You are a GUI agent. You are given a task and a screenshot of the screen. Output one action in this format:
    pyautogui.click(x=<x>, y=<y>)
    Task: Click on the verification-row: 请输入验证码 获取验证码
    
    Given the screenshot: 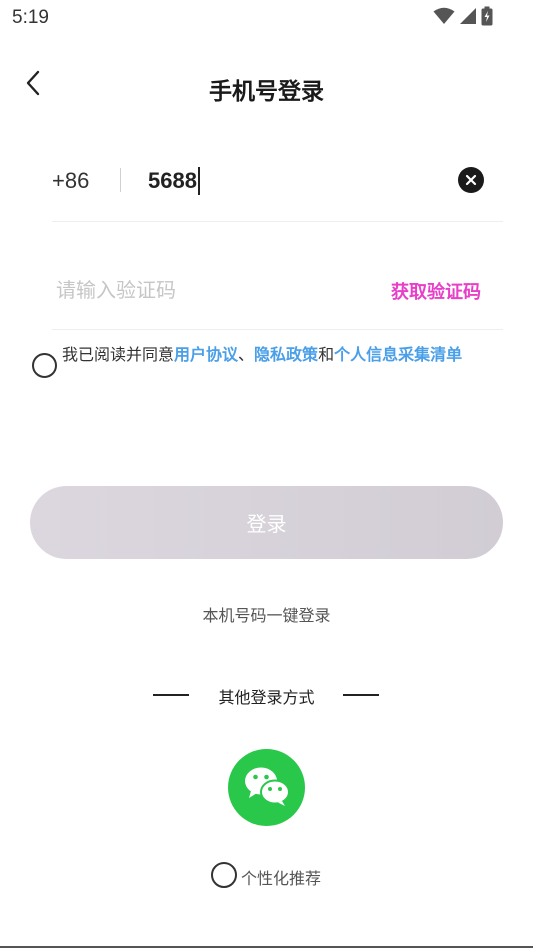 What is the action you would take?
    pyautogui.click(x=277, y=294)
    